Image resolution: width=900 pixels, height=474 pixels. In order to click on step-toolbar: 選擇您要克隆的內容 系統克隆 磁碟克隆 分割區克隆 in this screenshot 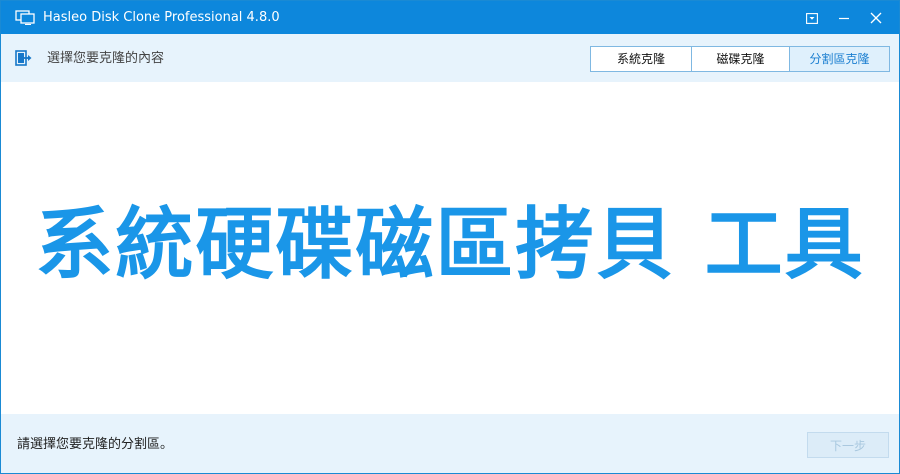, I will do `click(450, 58)`.